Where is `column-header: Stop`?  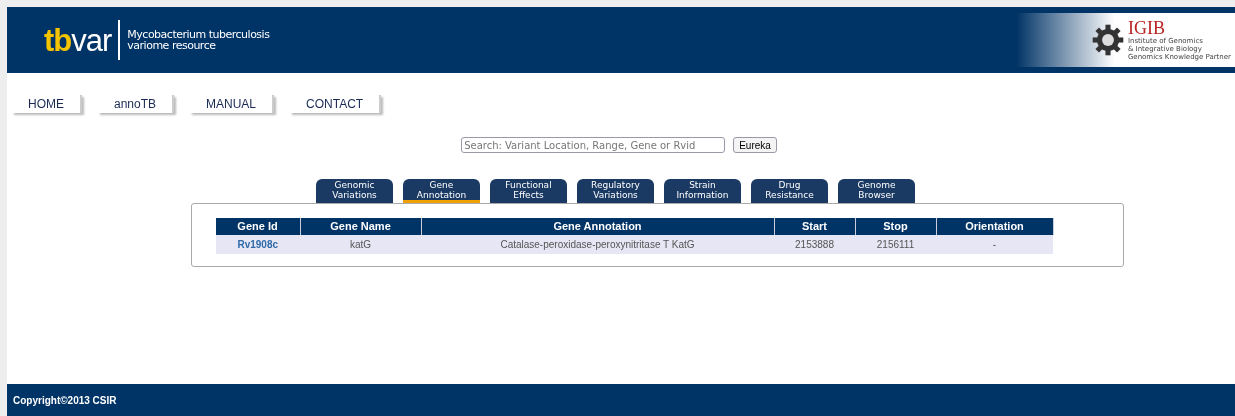 column-header: Stop is located at coordinates (895, 226).